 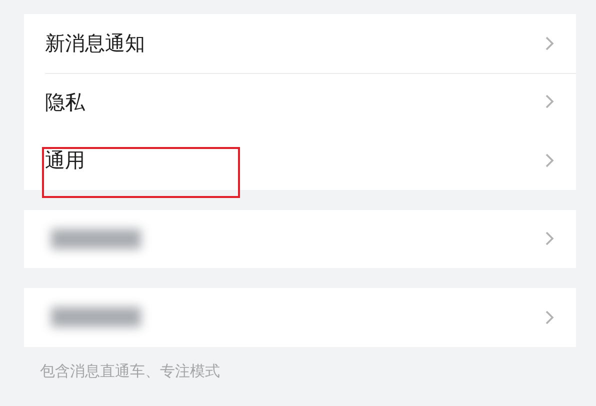 I want to click on settings-row: 新消息通知, so click(x=300, y=43).